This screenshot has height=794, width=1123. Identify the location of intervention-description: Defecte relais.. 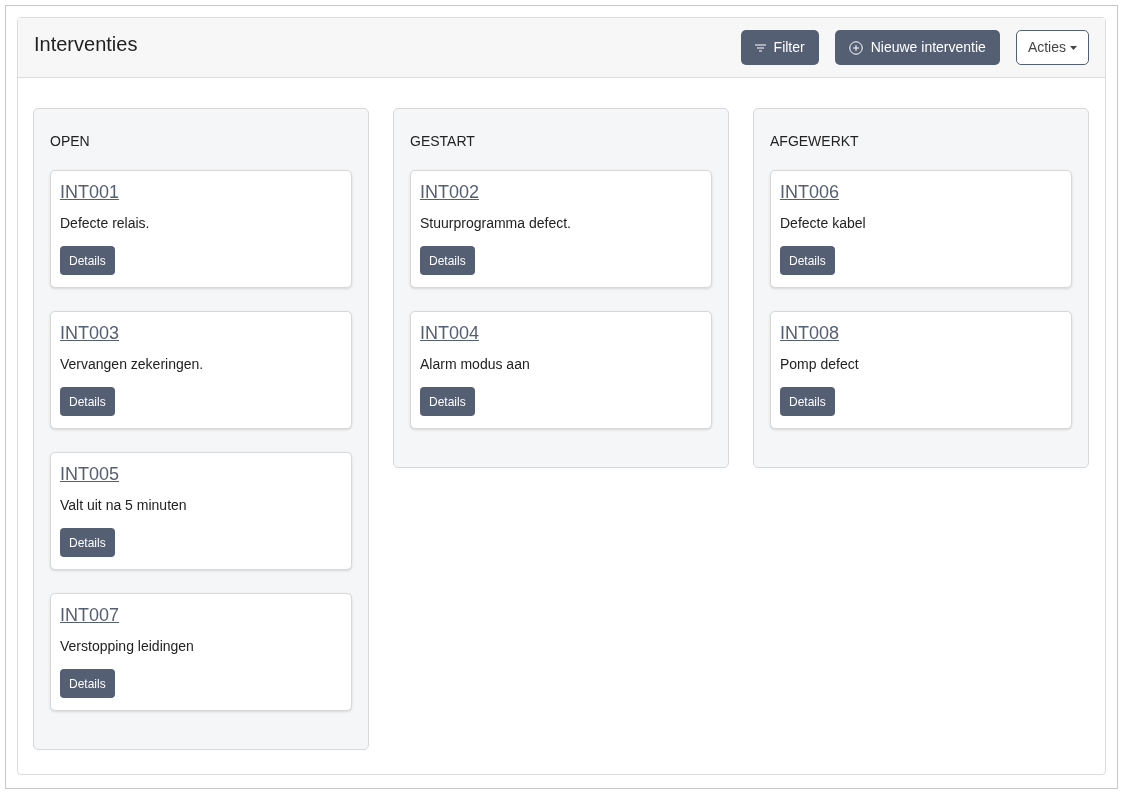
(105, 223).